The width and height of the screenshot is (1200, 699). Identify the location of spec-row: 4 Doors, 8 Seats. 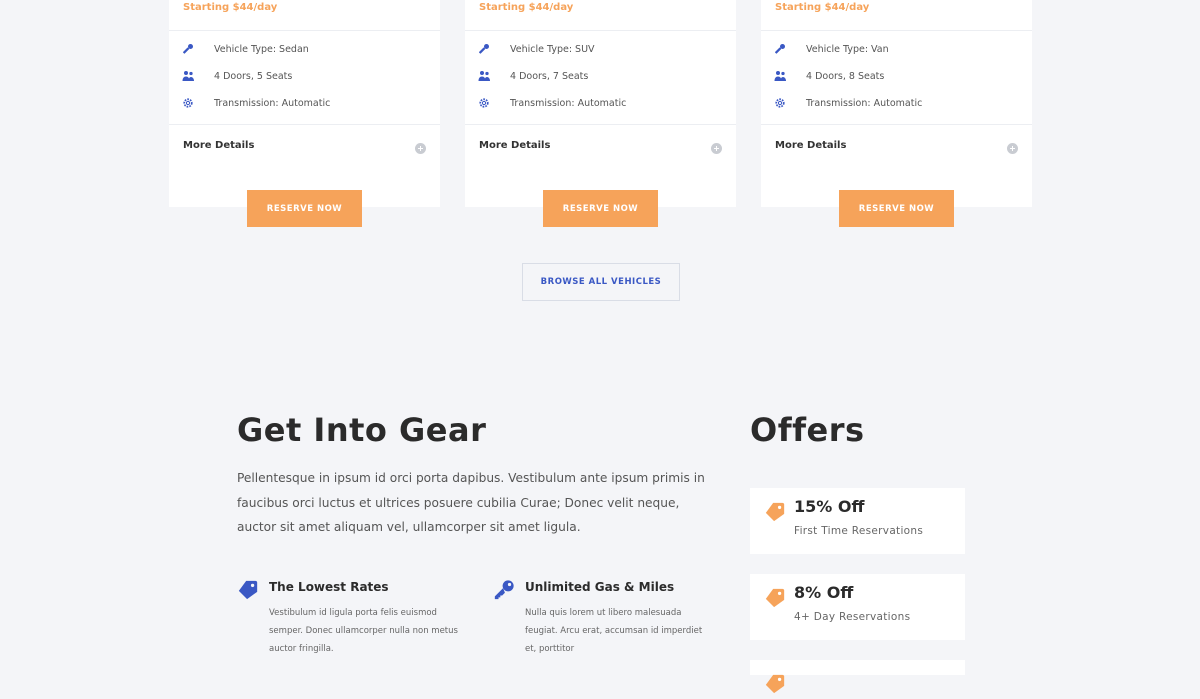
(828, 76).